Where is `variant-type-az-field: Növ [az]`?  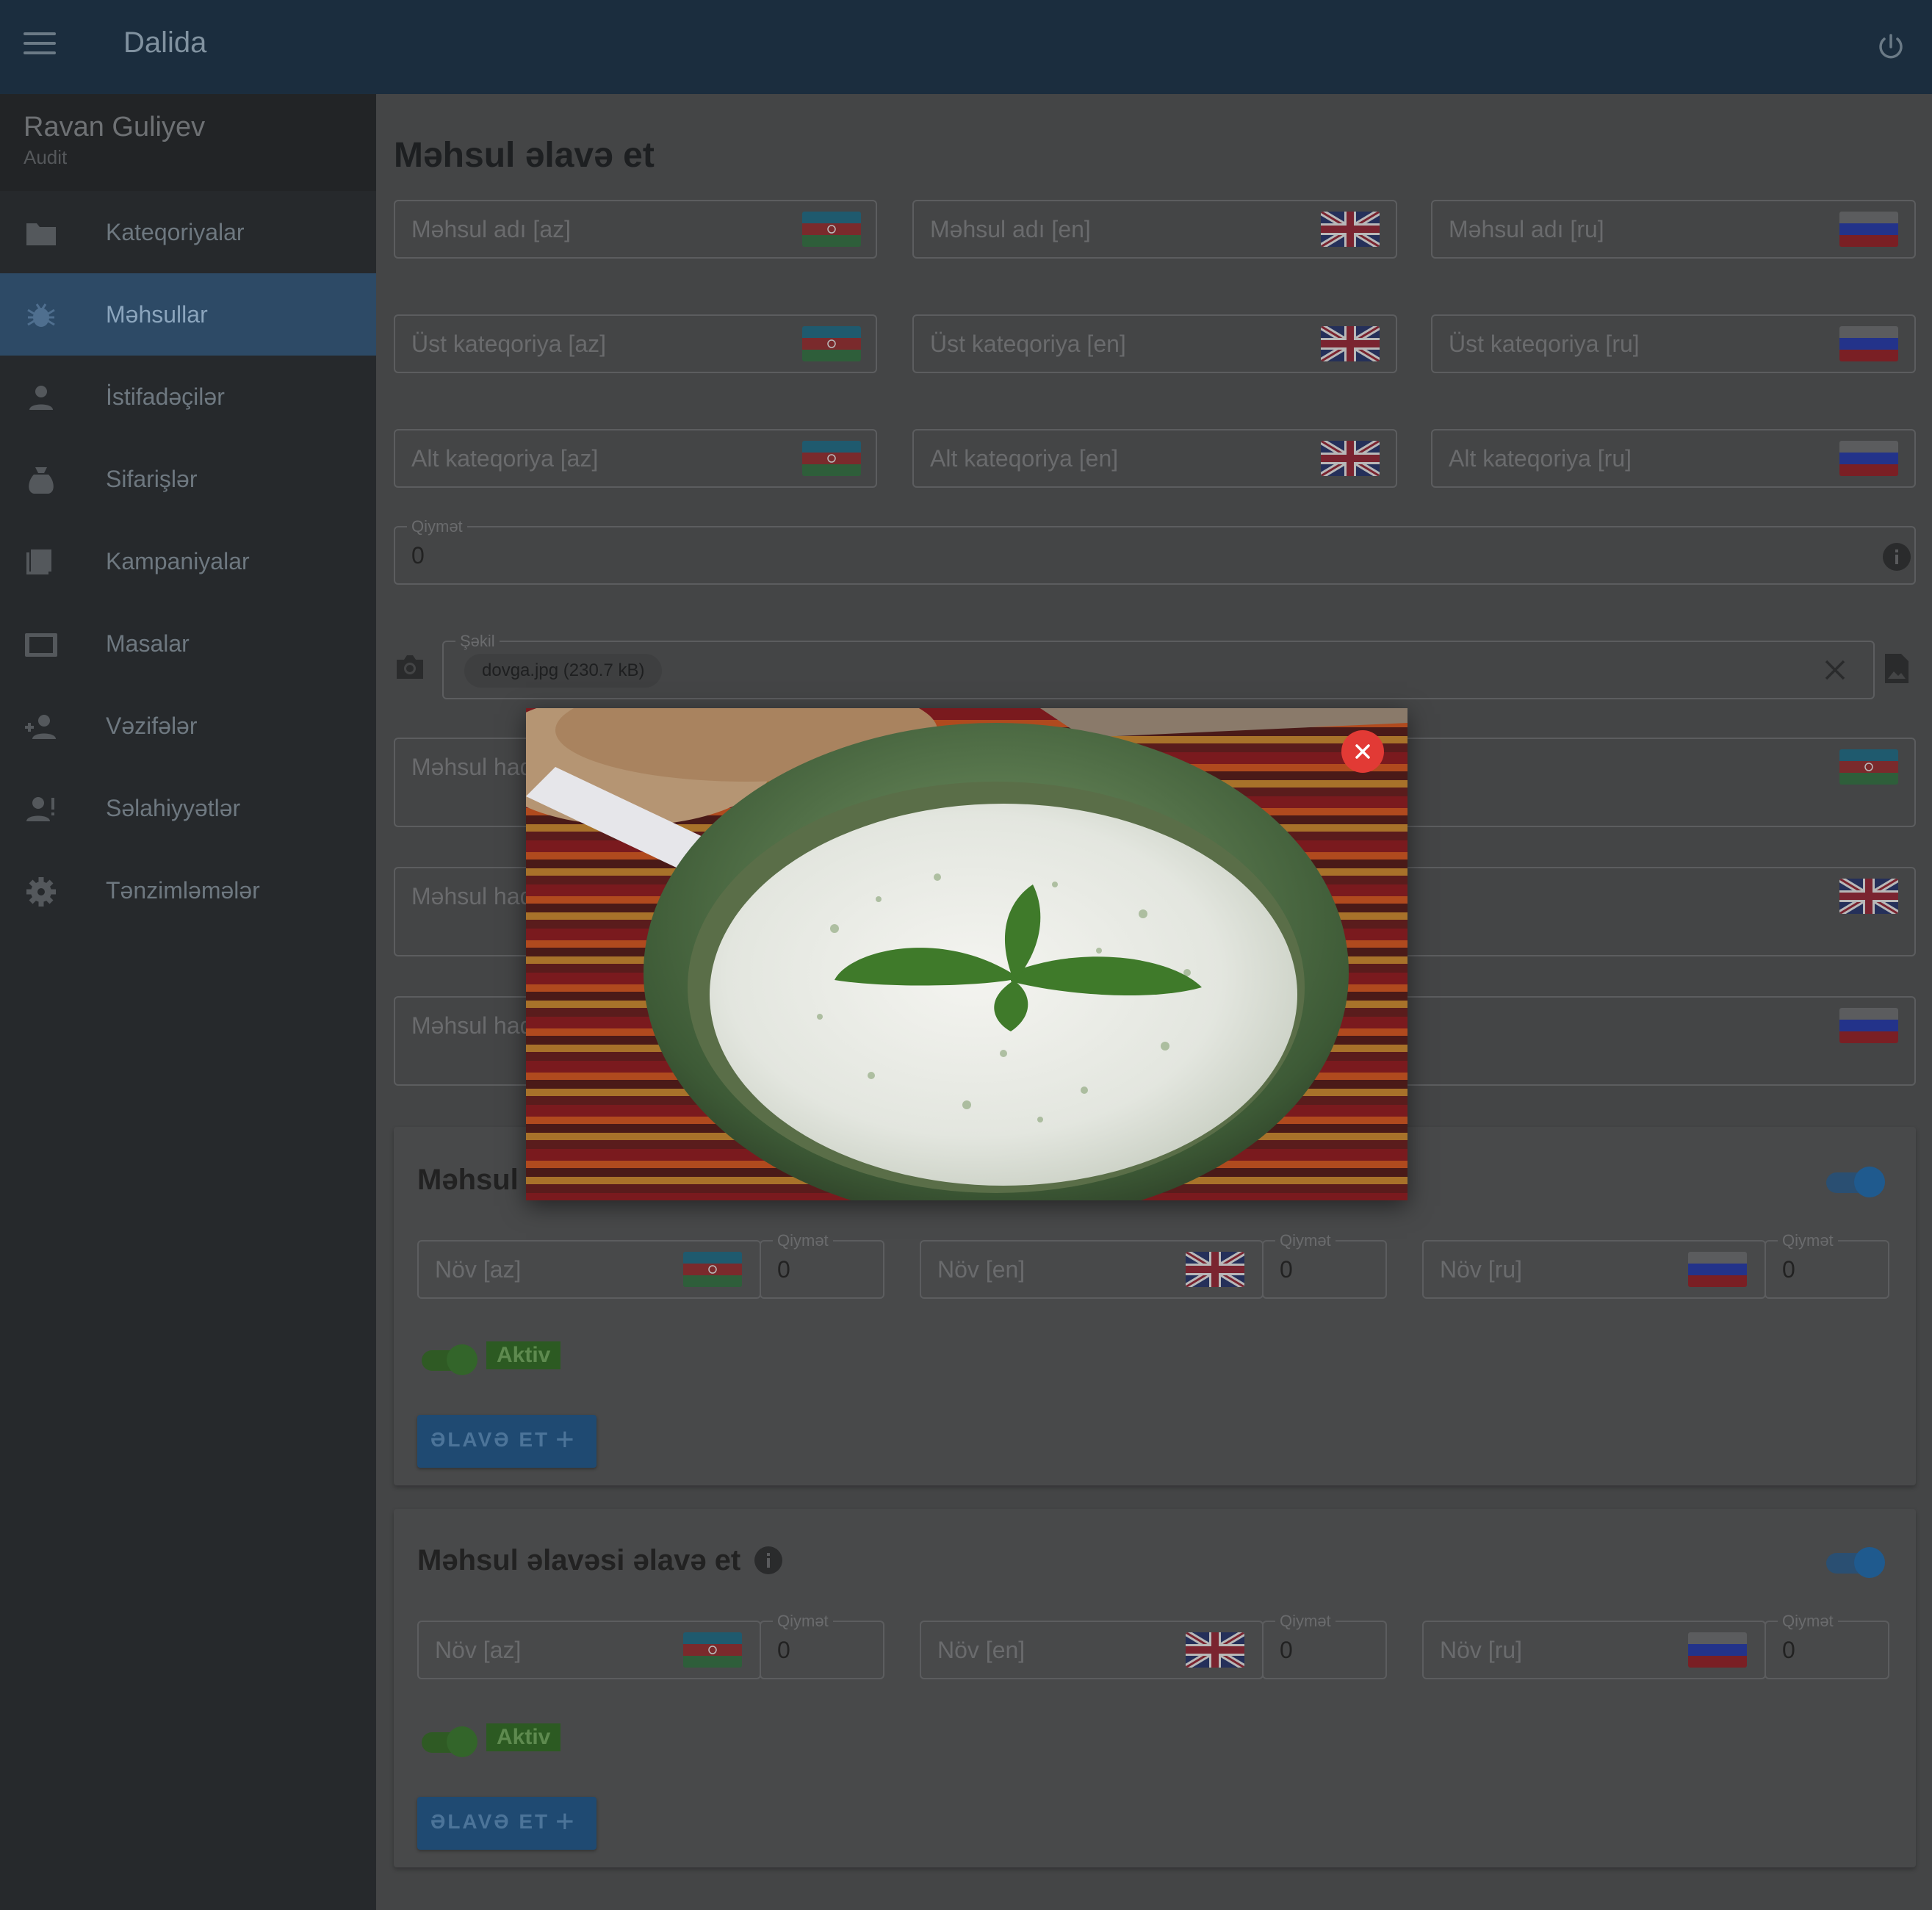 variant-type-az-field: Növ [az] is located at coordinates (589, 1270).